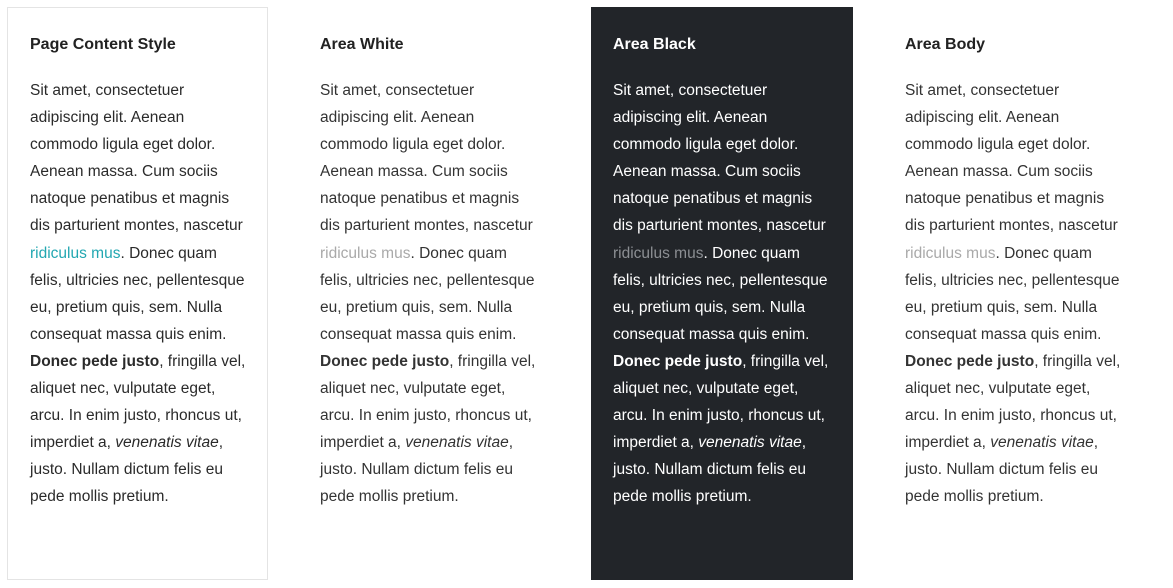  What do you see at coordinates (654, 44) in the screenshot?
I see `panel-title: Area Black` at bounding box center [654, 44].